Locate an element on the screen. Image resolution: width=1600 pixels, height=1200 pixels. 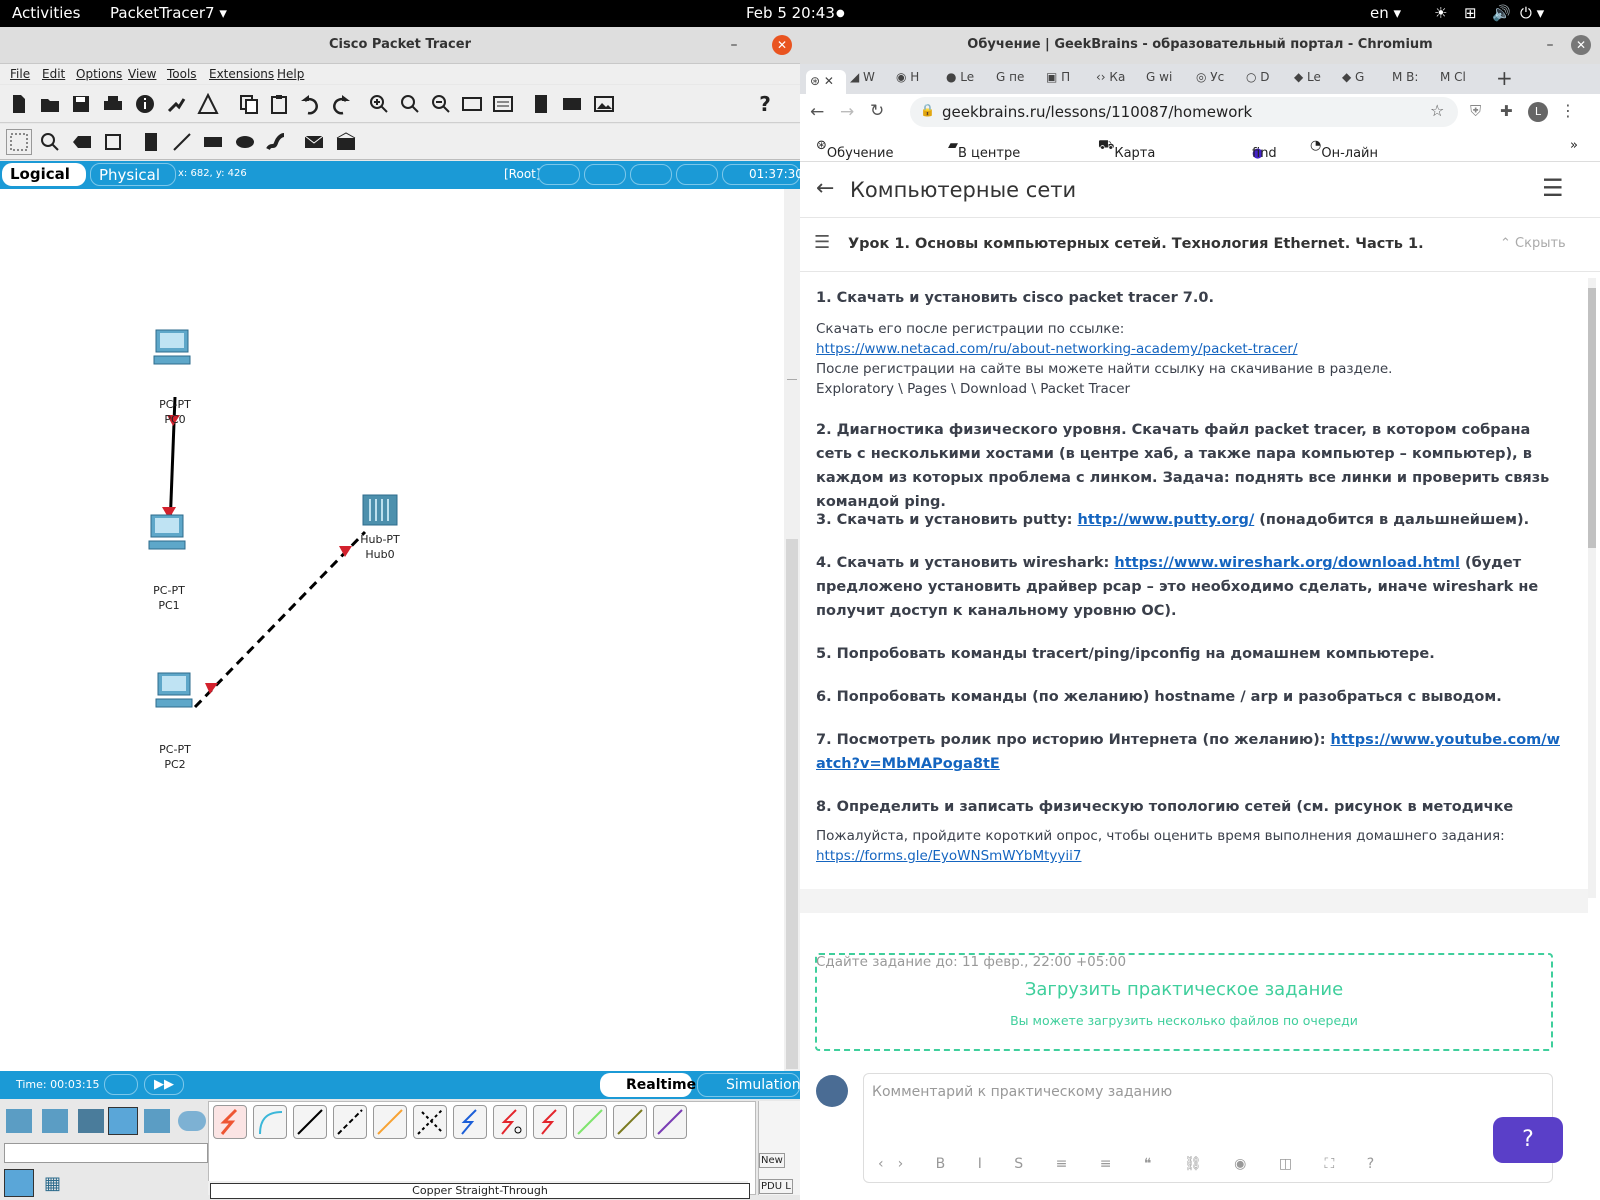
notes-icon is located at coordinates (541, 104).